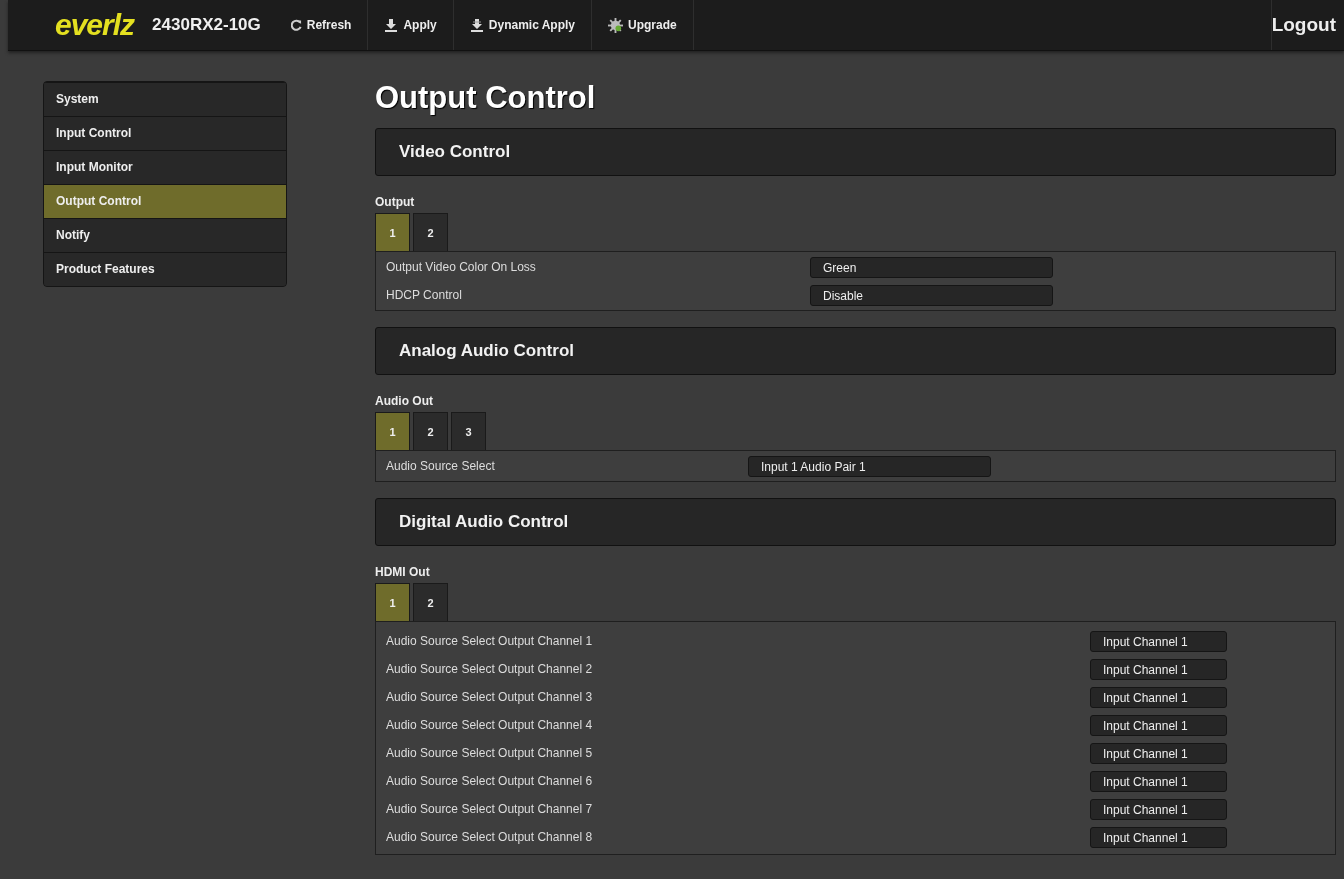  What do you see at coordinates (490, 837) in the screenshot?
I see `setting-label: Audio Source Select Output Channel 8` at bounding box center [490, 837].